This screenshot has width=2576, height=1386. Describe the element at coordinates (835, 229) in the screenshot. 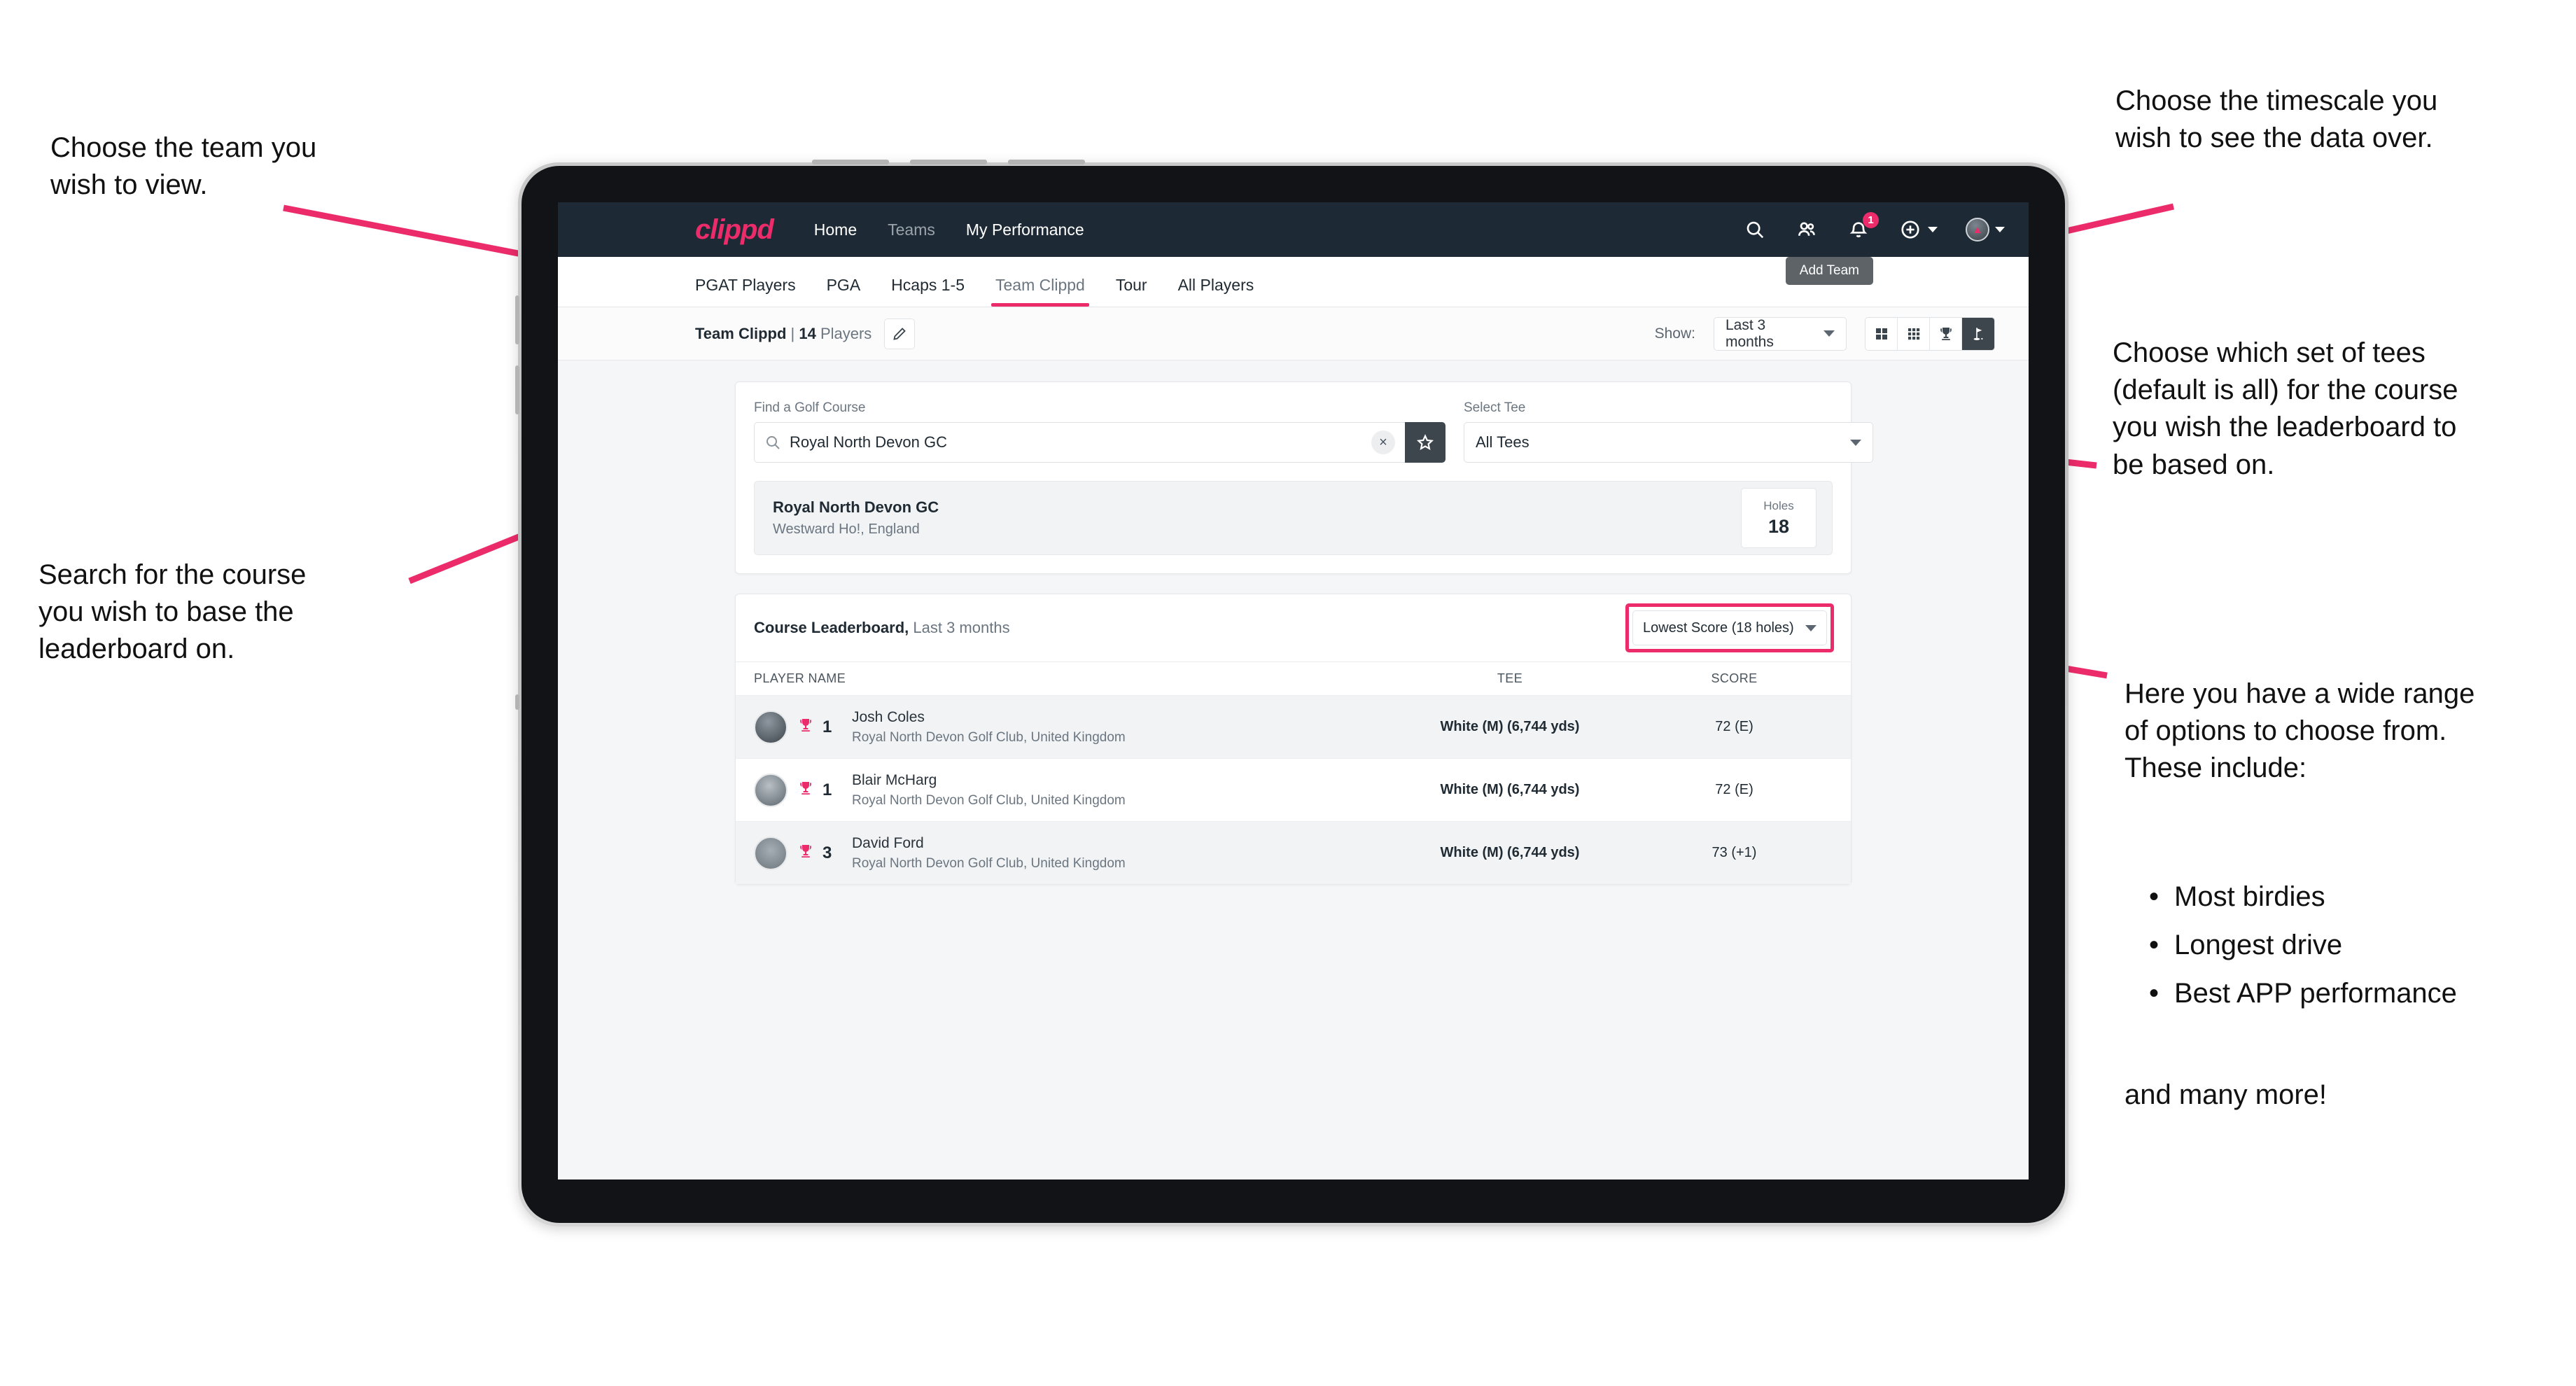

I see `nav-link-home: Home` at that location.